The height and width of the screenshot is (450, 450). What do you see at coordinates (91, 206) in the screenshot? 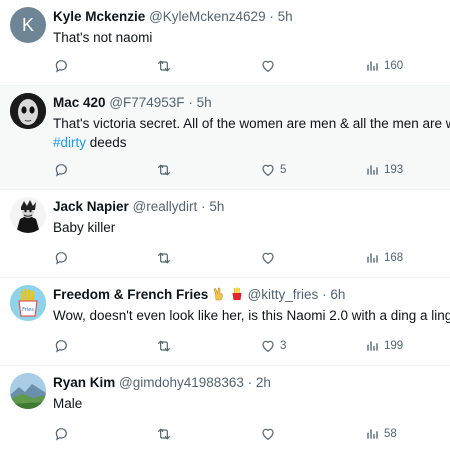
I see `display-name: Jack Napier` at bounding box center [91, 206].